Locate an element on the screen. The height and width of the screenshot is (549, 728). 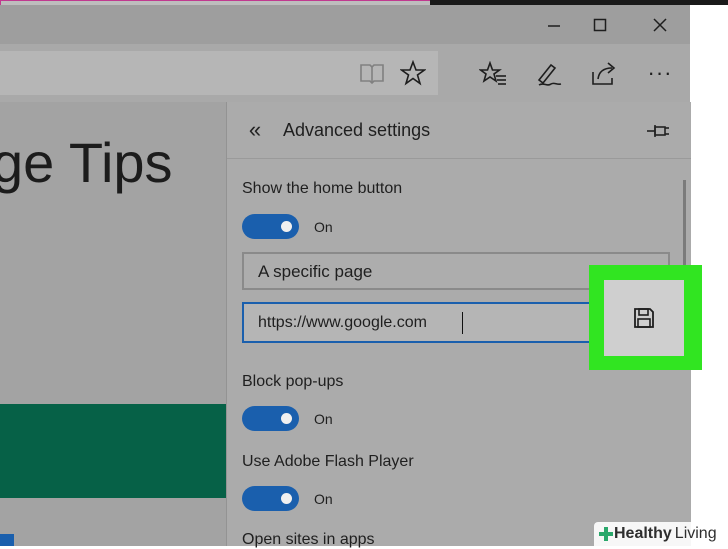
pin-icon is located at coordinates (658, 131).